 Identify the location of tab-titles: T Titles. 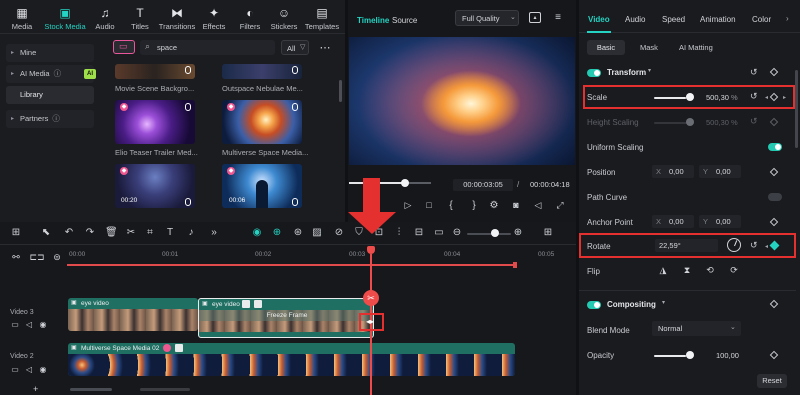
(140, 18).